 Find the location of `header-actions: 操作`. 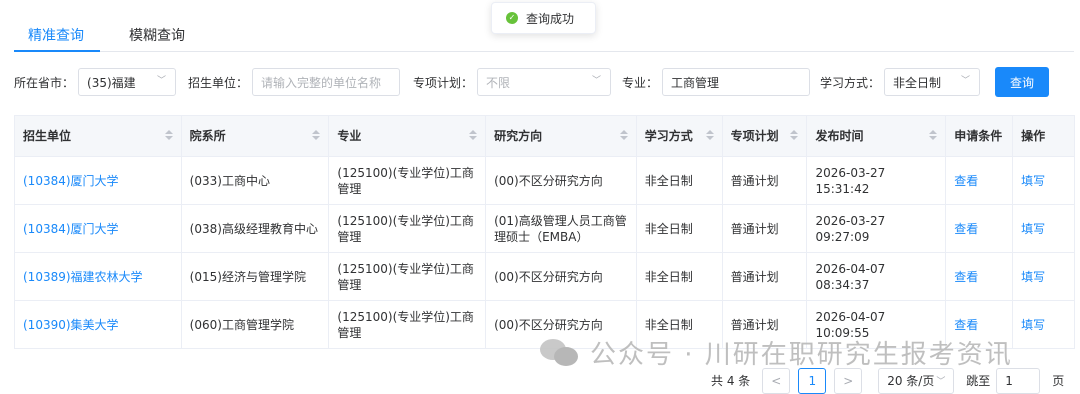

header-actions: 操作 is located at coordinates (1033, 136).